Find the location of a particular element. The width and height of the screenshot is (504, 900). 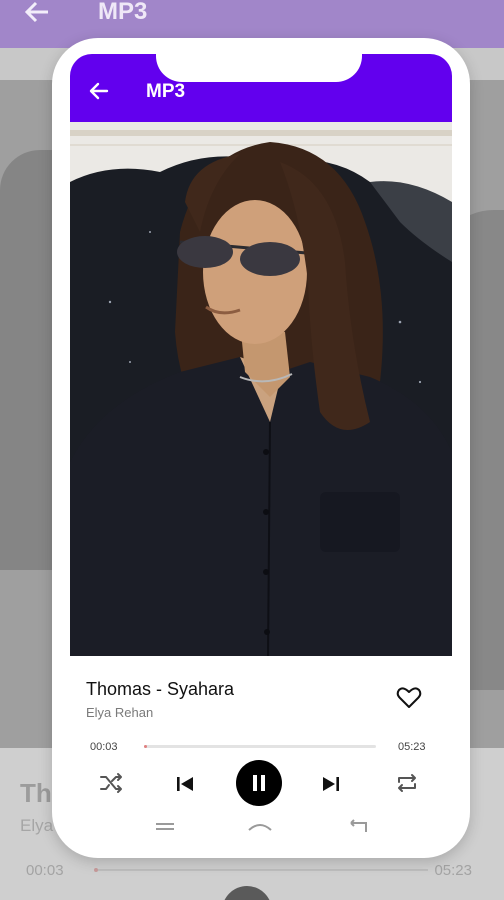

background-artist: Elya is located at coordinates (37, 825).